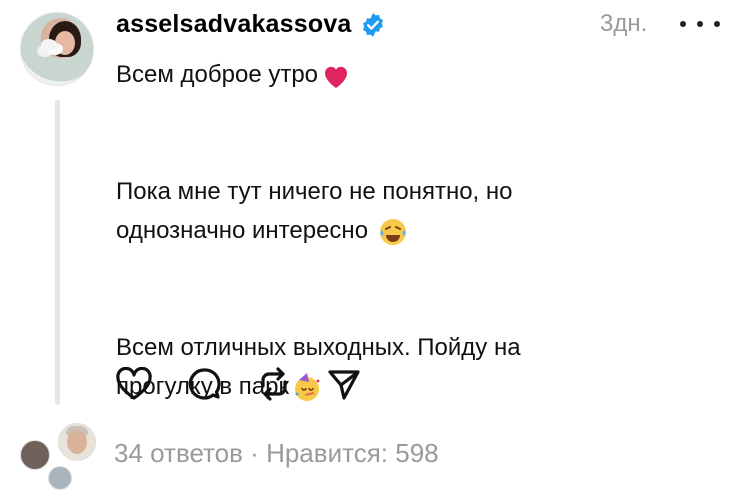 The height and width of the screenshot is (490, 740). What do you see at coordinates (314, 191) in the screenshot?
I see `post-line: Пока мне тут ничего не понятно, но` at bounding box center [314, 191].